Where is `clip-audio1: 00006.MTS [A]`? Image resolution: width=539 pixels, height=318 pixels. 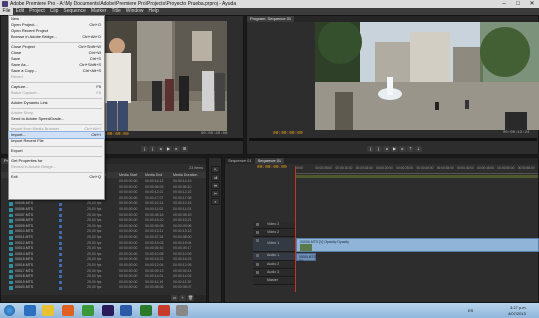 clip-audio1: 00006.MTS [A] is located at coordinates (306, 258).